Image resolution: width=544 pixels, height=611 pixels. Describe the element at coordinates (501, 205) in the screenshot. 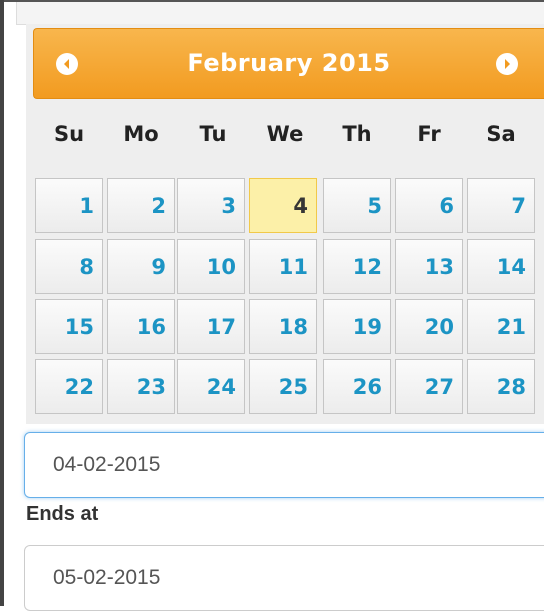

I see `day-cell: 7` at that location.